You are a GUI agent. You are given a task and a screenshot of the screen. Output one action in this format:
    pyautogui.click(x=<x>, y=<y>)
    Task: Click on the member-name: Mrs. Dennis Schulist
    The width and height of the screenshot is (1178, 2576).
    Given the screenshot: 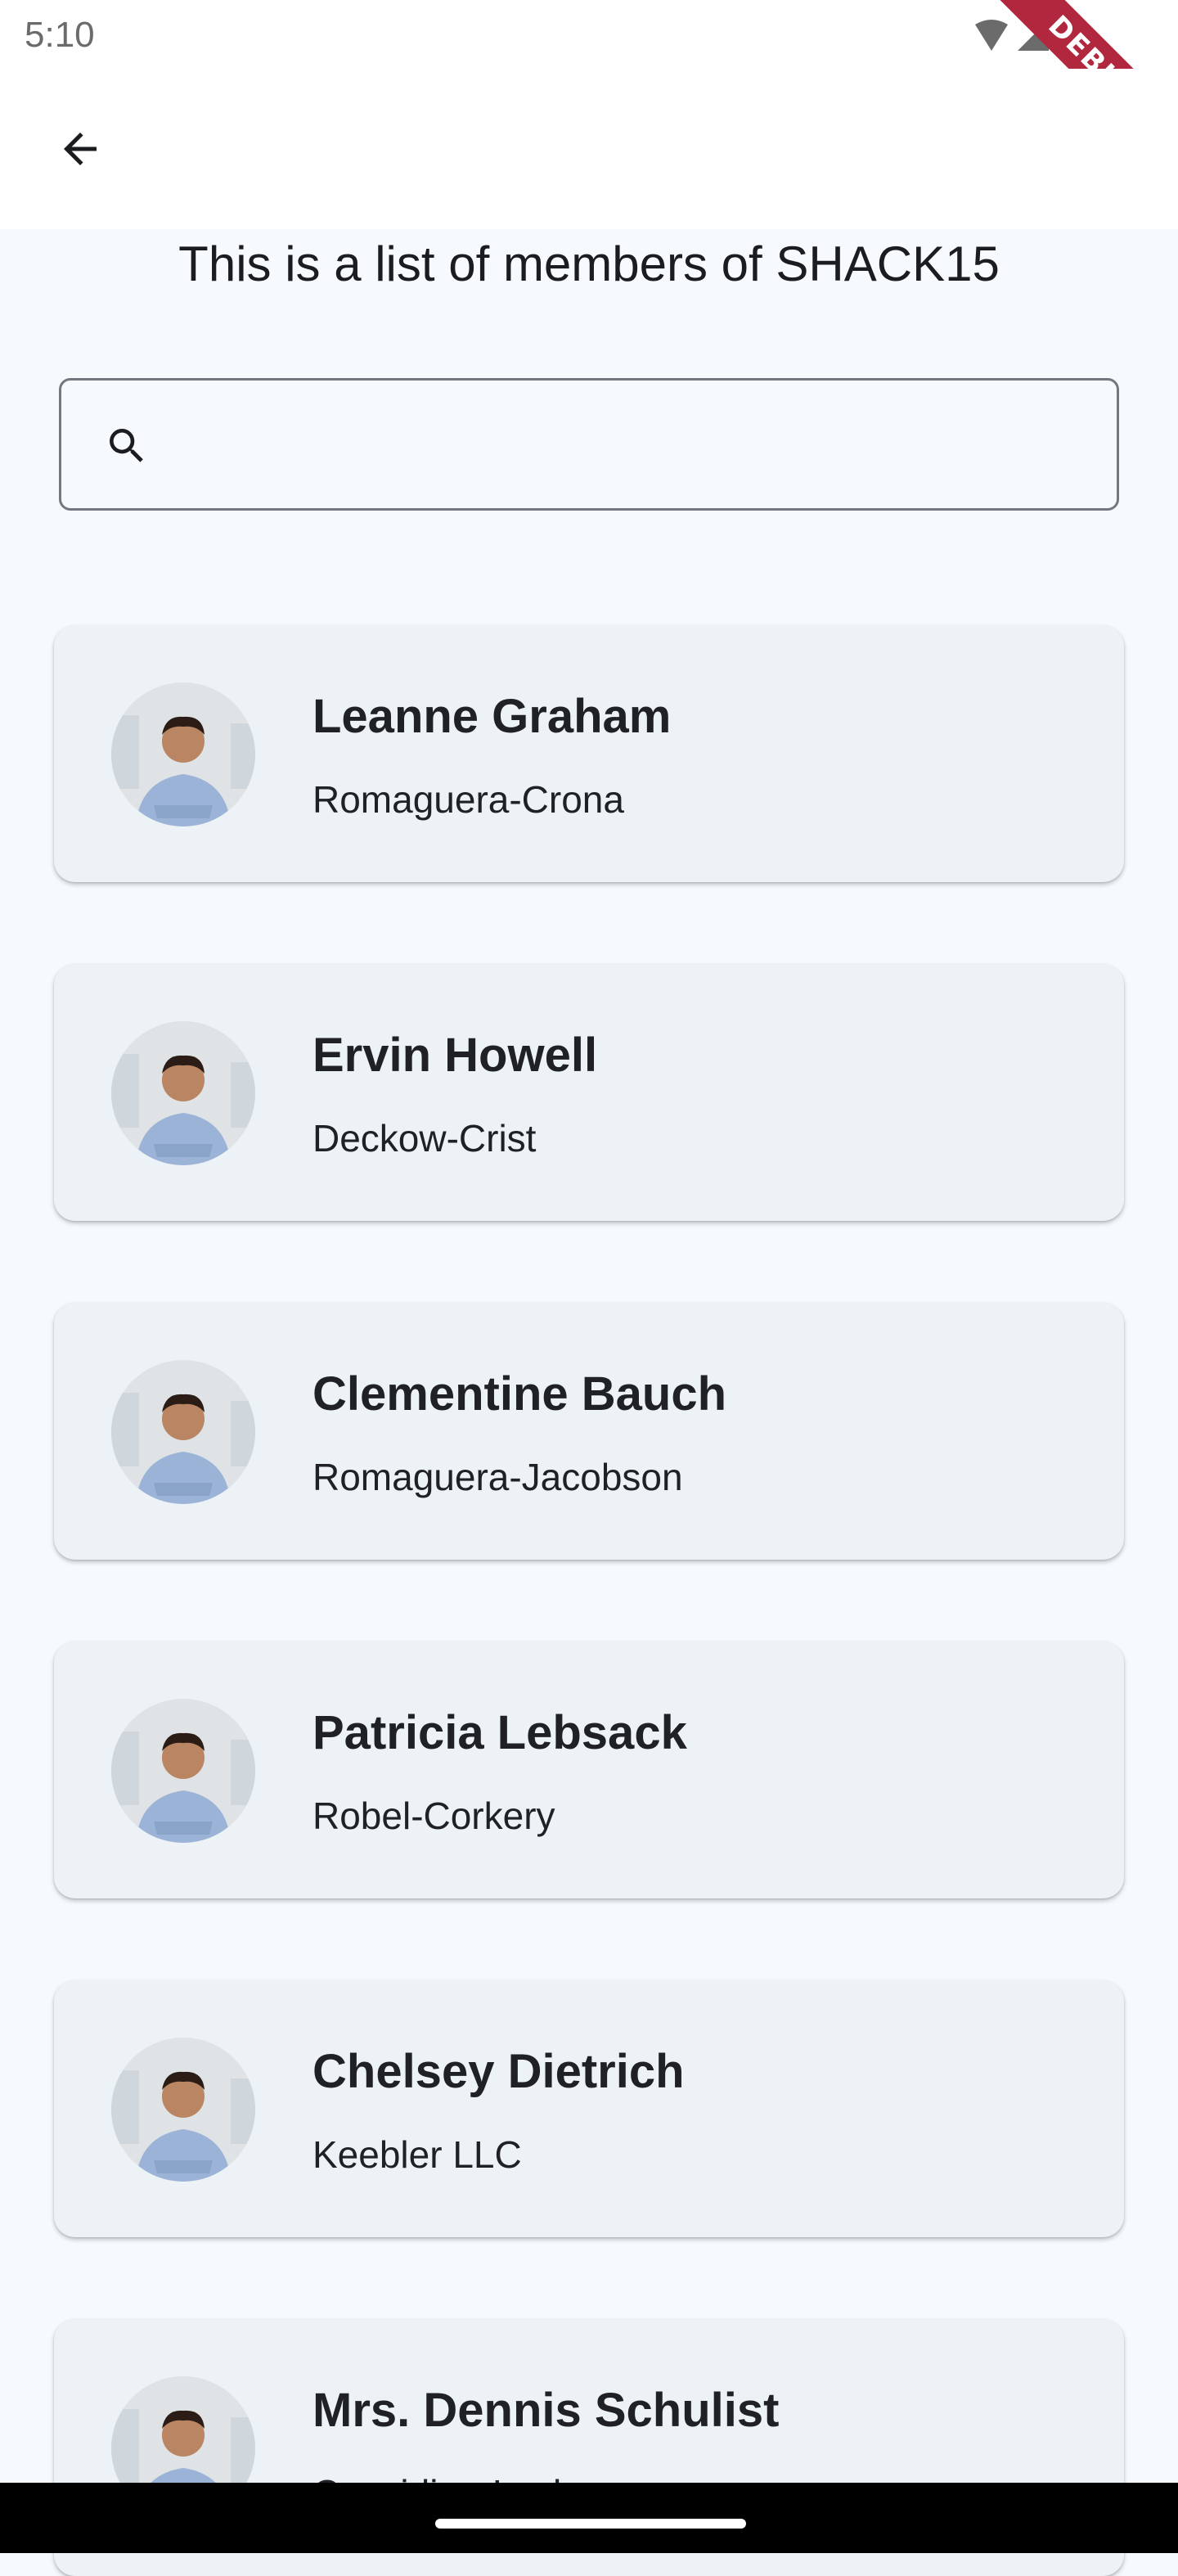 What is the action you would take?
    pyautogui.click(x=546, y=2410)
    